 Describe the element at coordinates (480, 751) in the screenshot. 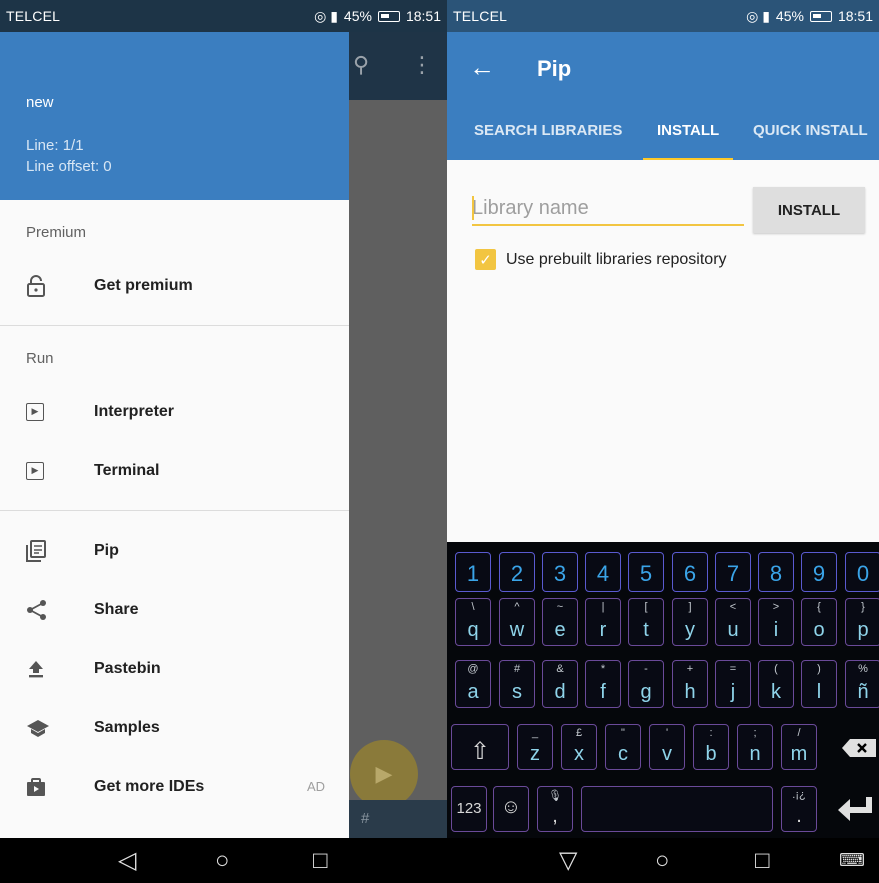

I see `shift-icon: ⇧` at that location.